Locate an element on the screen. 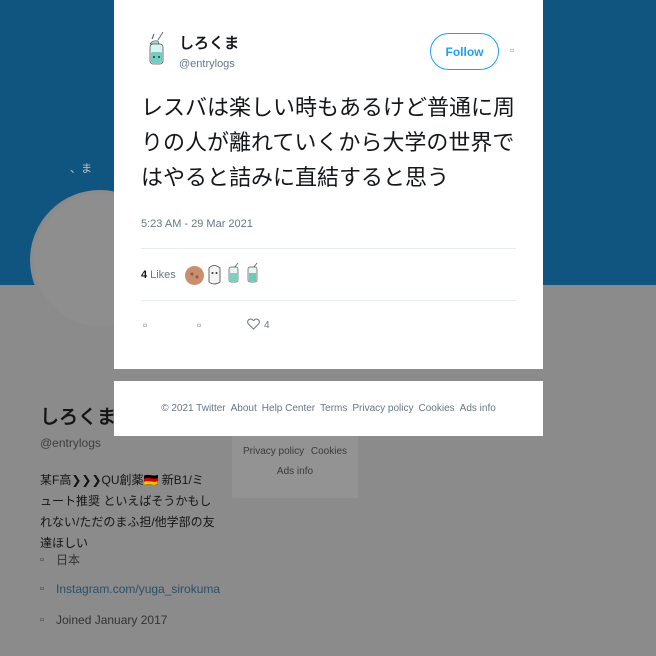 The height and width of the screenshot is (656, 656). tweet-actions: ▫ ▫ 4 is located at coordinates (331, 327).